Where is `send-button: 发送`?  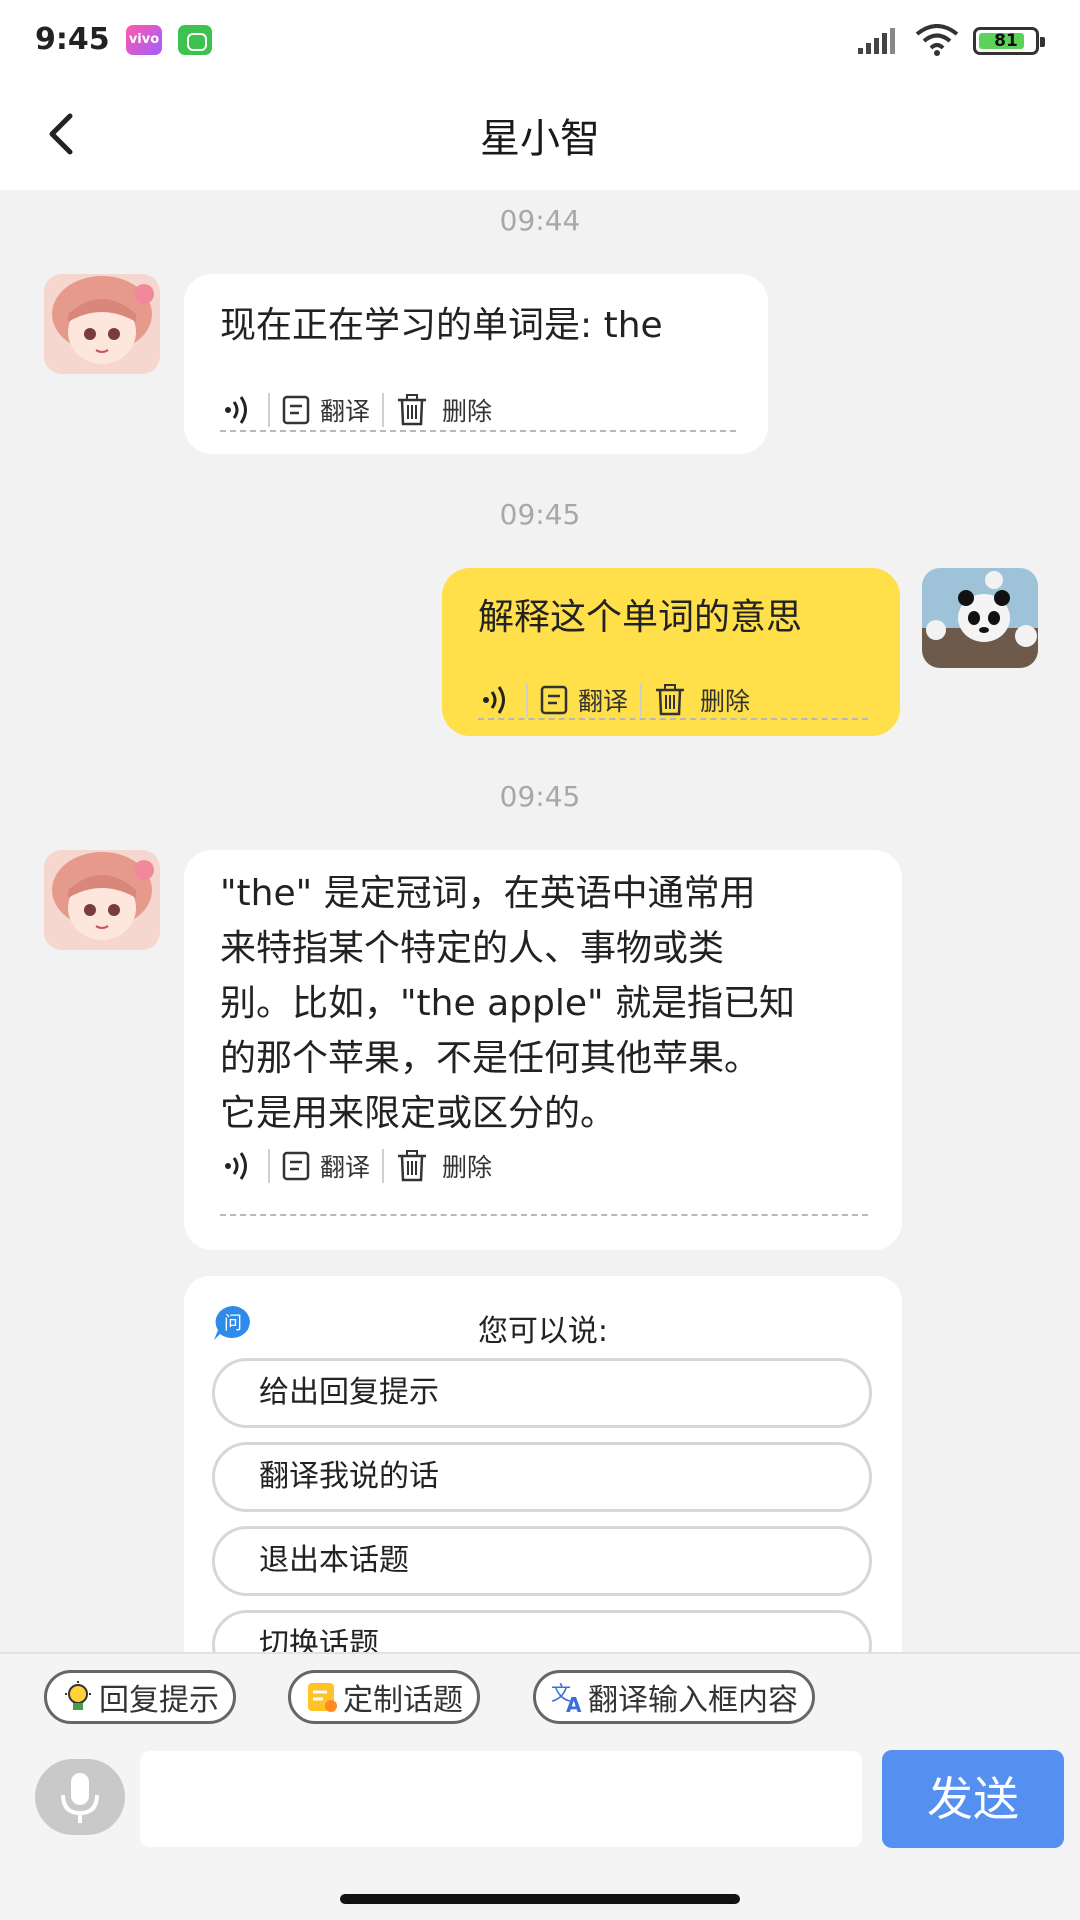 send-button: 发送 is located at coordinates (973, 1799).